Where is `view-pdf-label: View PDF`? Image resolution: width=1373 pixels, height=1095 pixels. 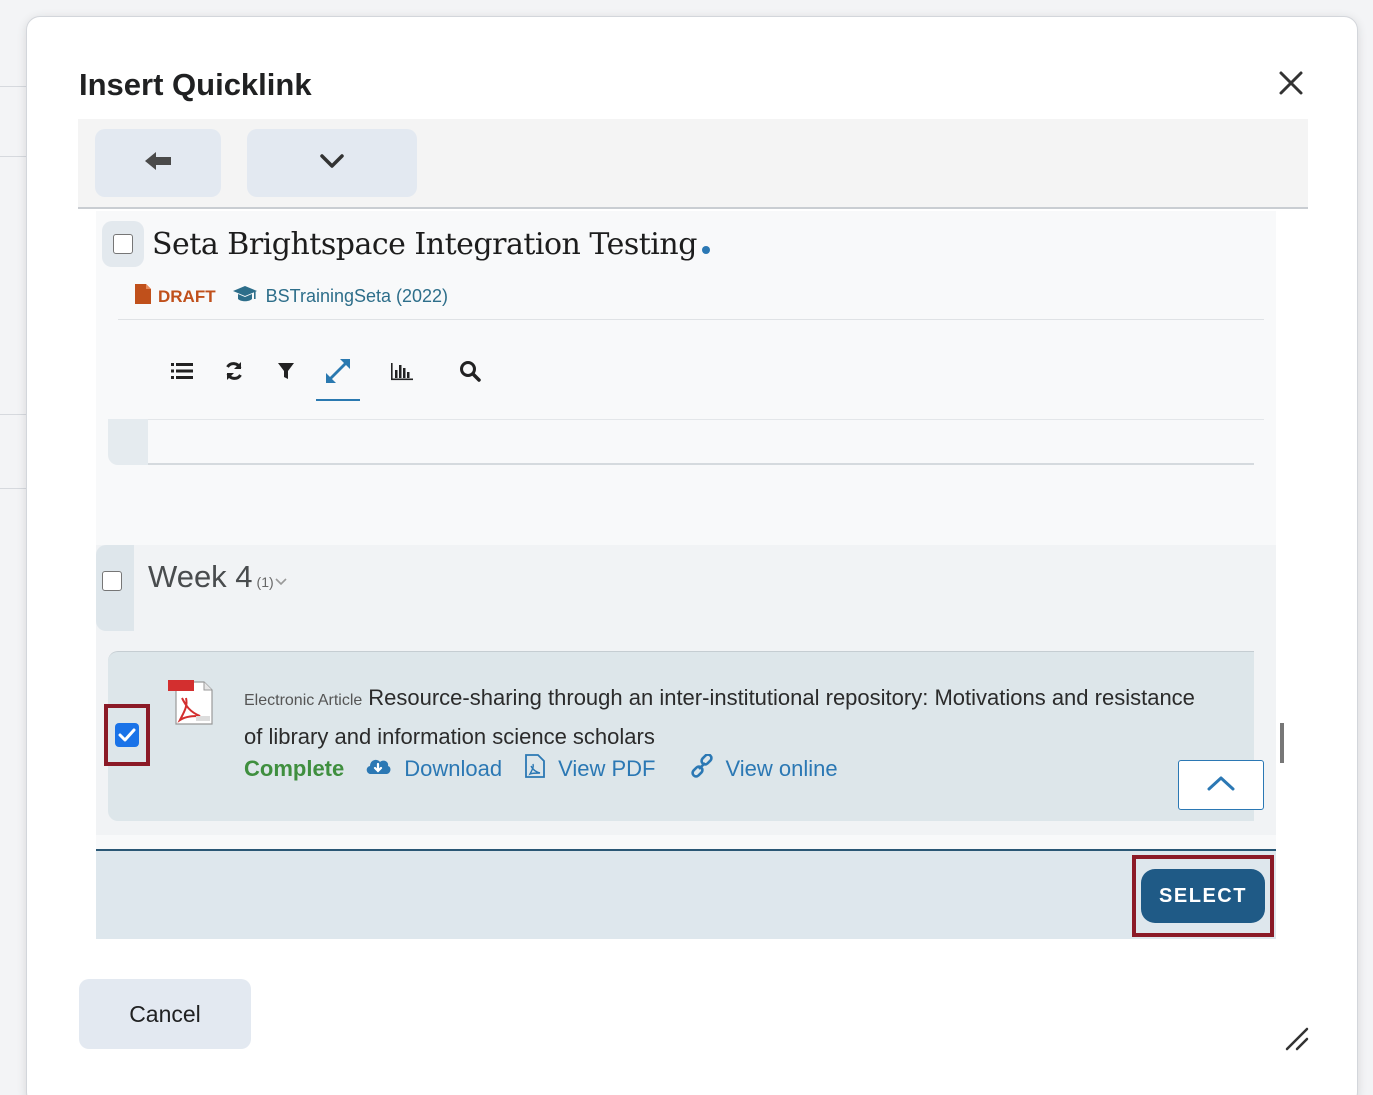 view-pdf-label: View PDF is located at coordinates (607, 768).